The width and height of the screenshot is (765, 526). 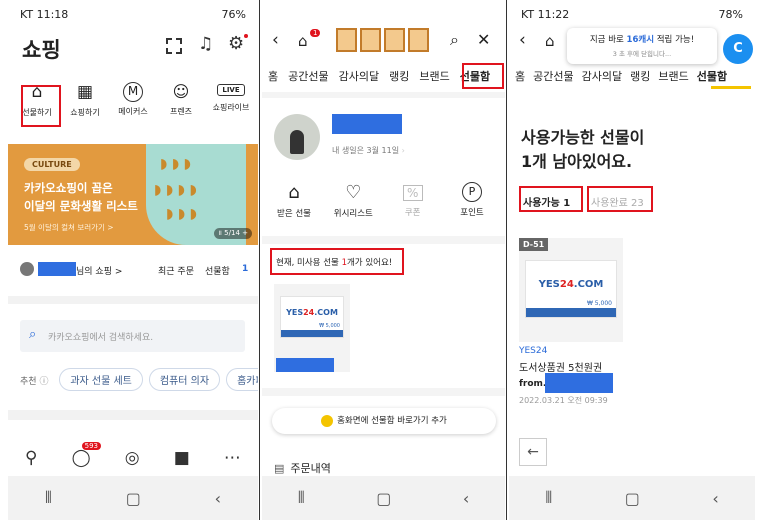 I want to click on recommend-chip: 과자 선물 세트, so click(x=101, y=379).